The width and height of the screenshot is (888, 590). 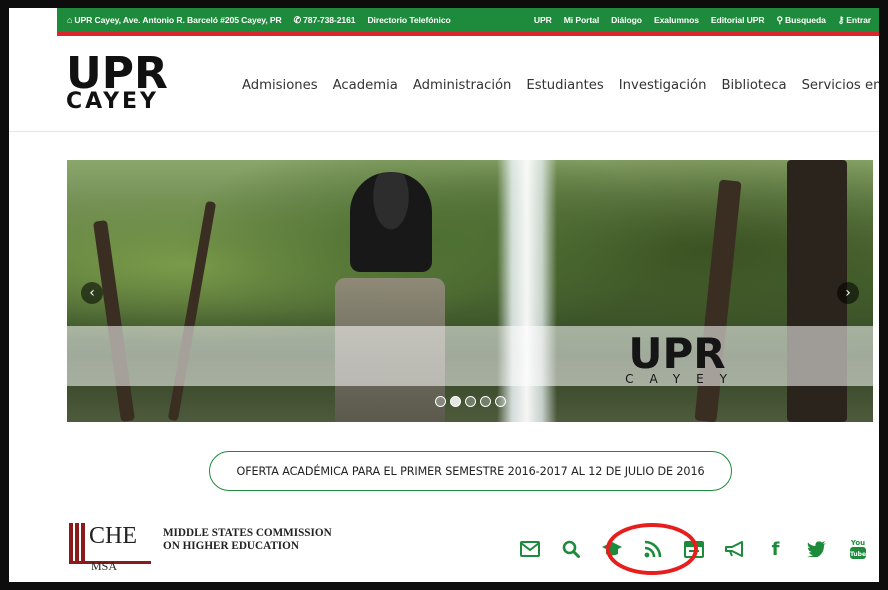 I want to click on msche-logo: CHE MSA, so click(x=110, y=548).